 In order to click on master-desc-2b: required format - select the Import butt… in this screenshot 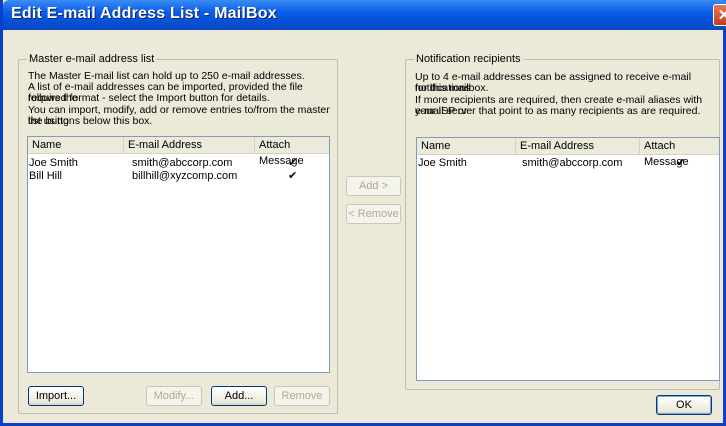, I will do `click(149, 98)`.